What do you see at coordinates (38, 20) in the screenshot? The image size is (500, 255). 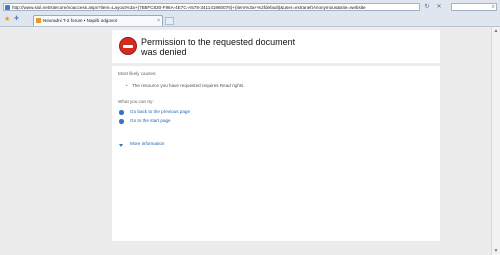 I see `site-favicon-icon` at bounding box center [38, 20].